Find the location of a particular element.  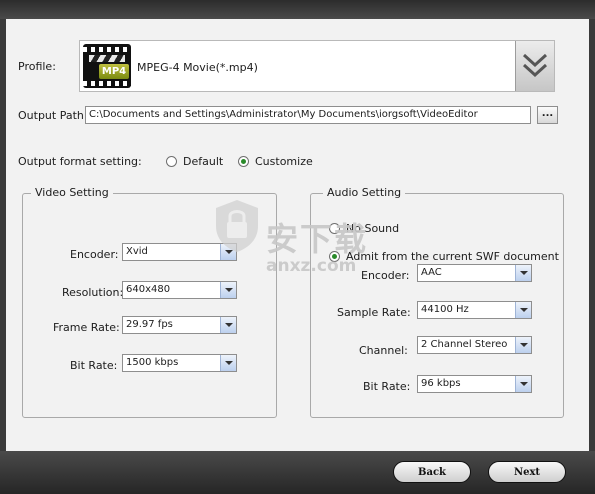

audio-bit-rate-label: Bit Rate: is located at coordinates (387, 386).